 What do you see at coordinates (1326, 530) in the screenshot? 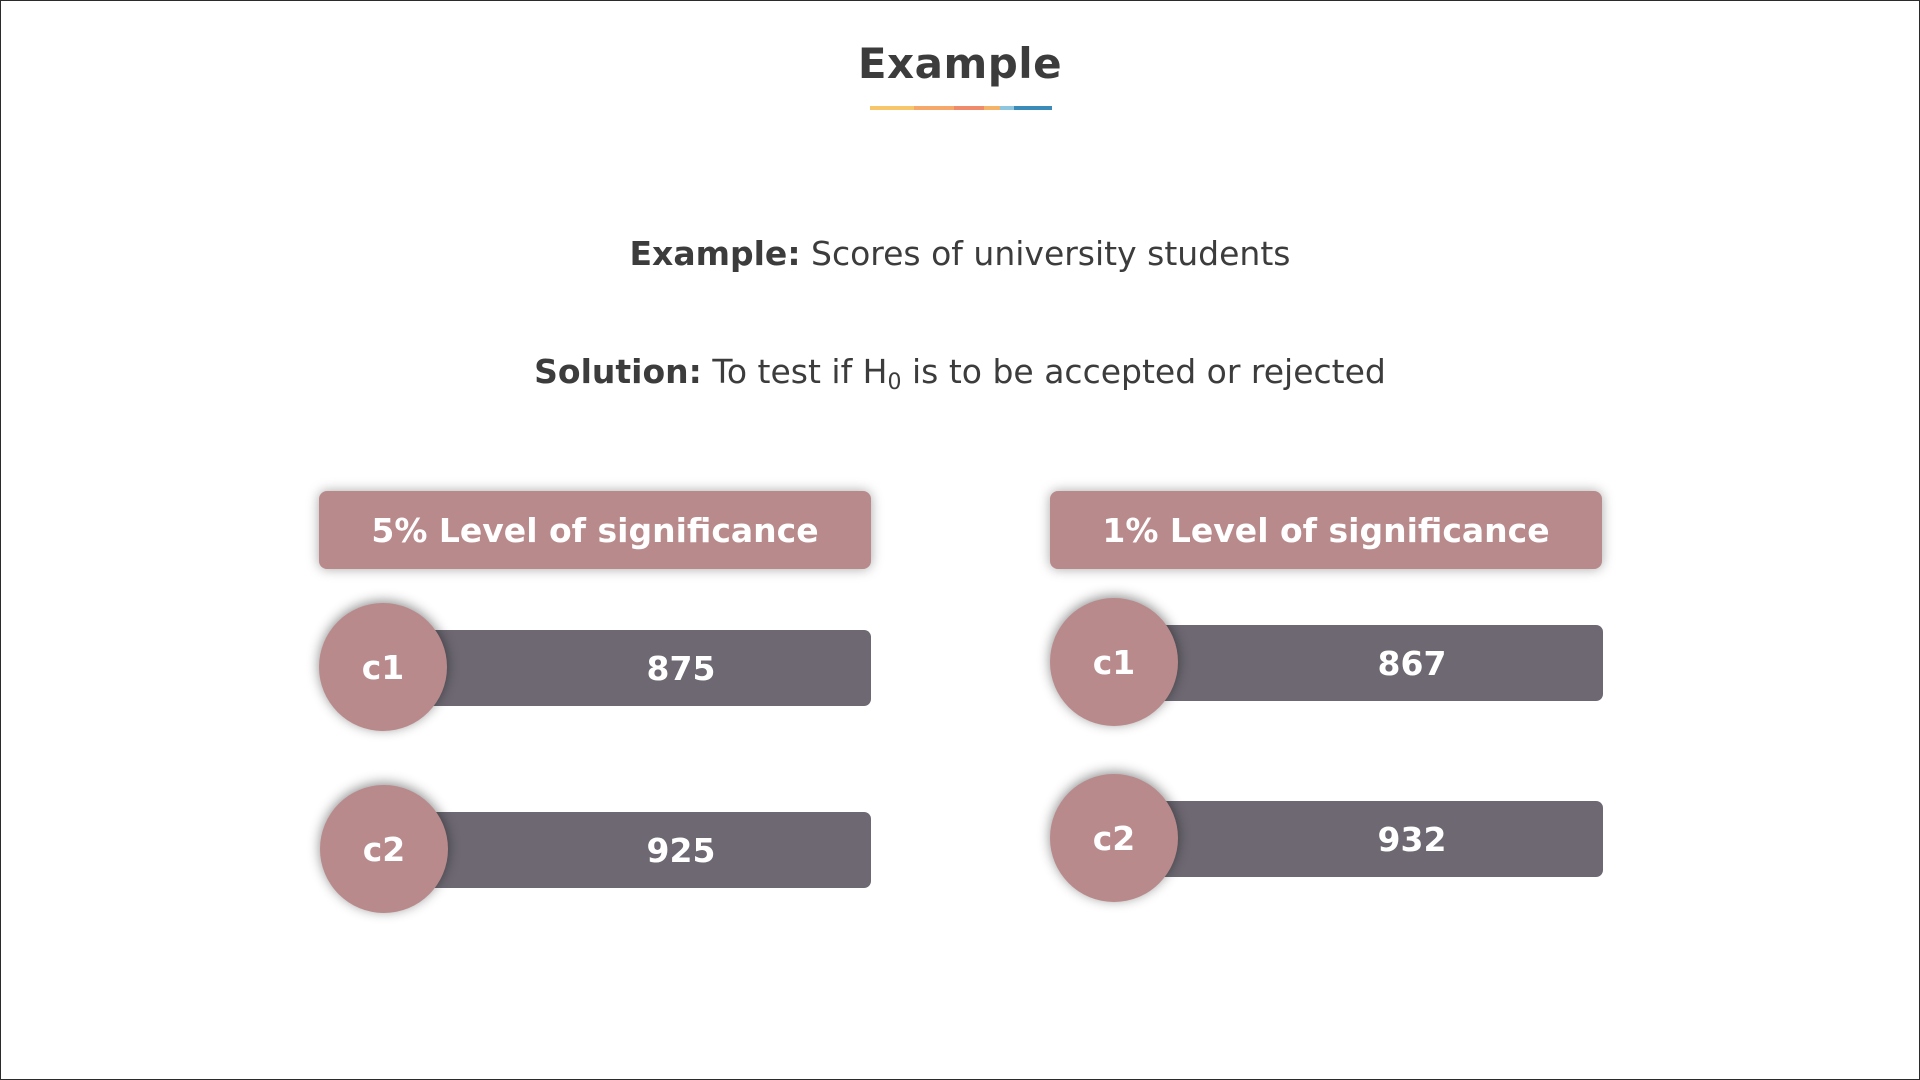
I see `panel-header-1-percent: 1% Level of significance` at bounding box center [1326, 530].